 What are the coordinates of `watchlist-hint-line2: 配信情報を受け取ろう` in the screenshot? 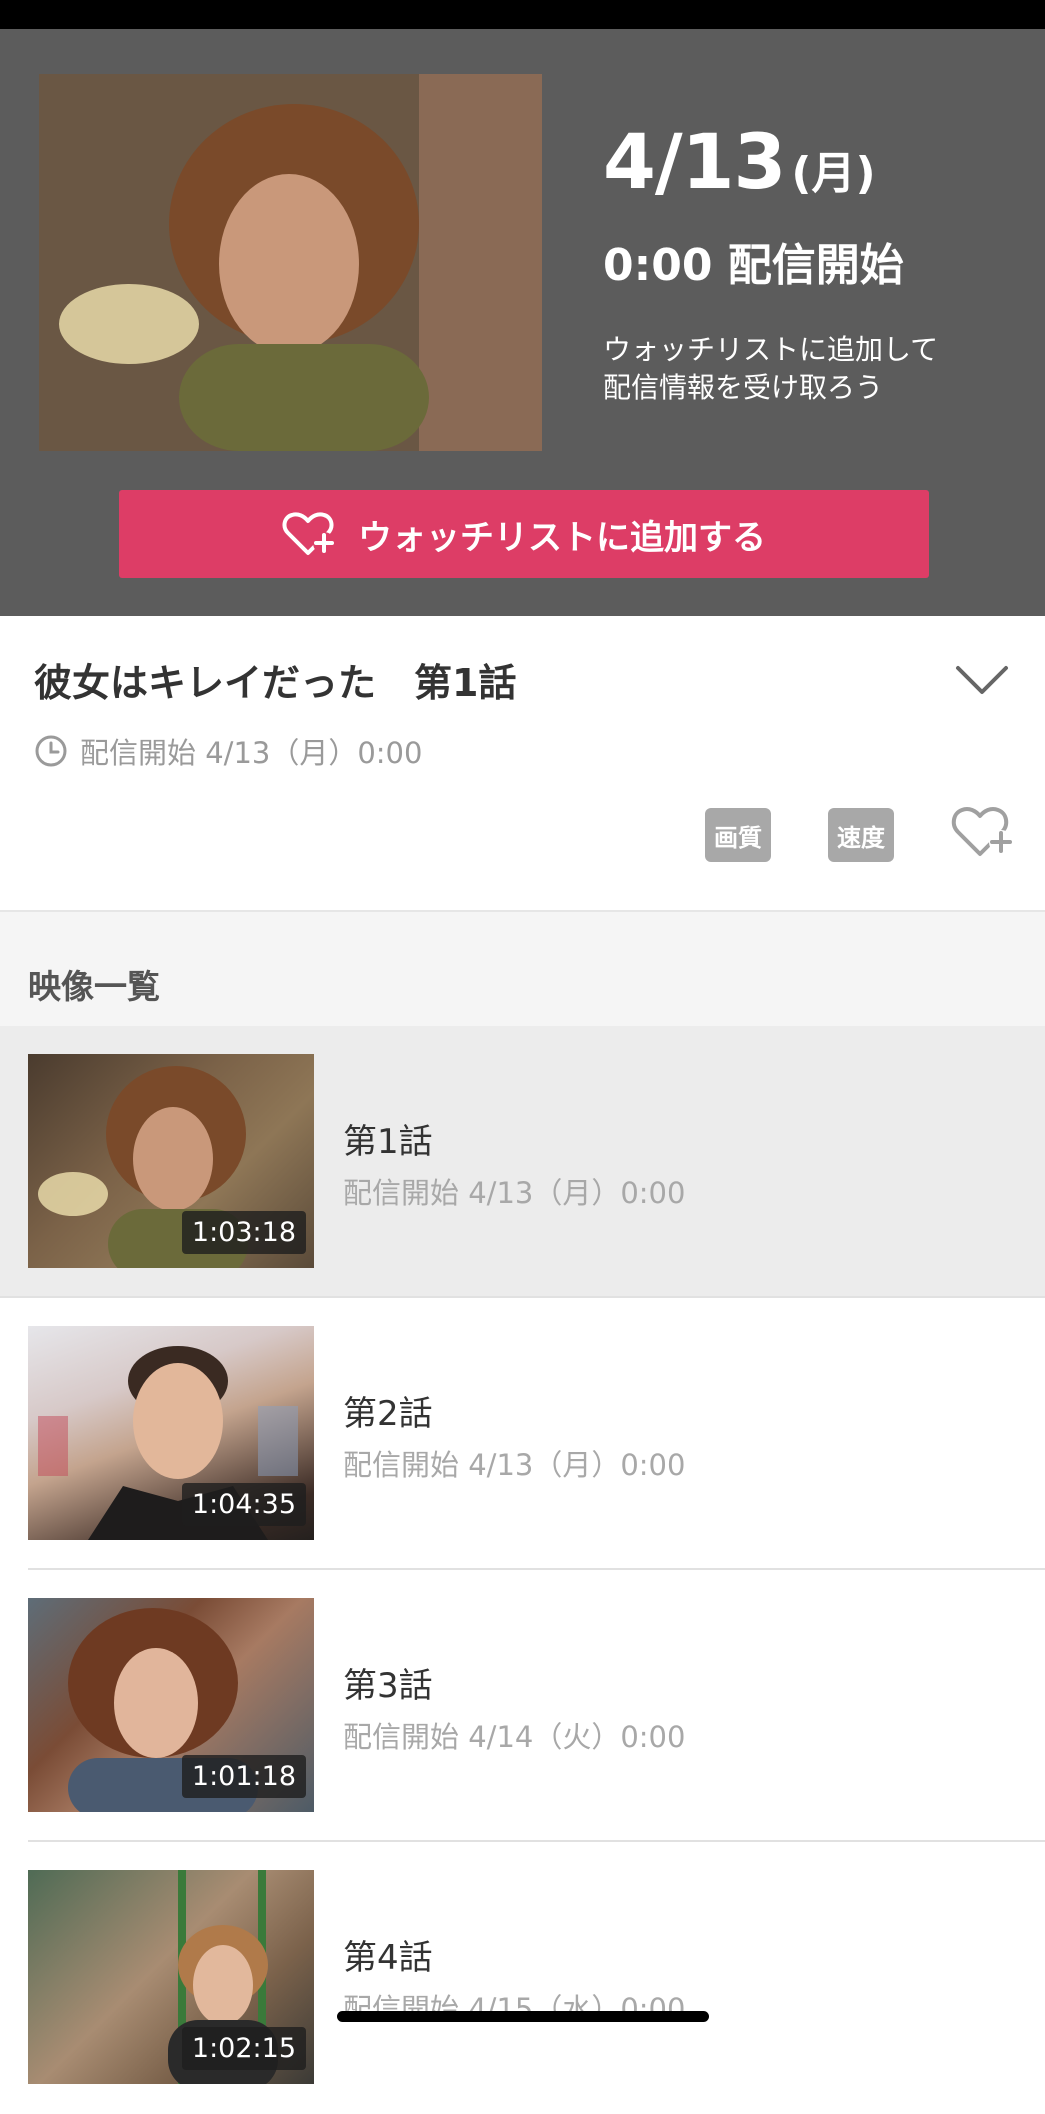 It's located at (743, 387).